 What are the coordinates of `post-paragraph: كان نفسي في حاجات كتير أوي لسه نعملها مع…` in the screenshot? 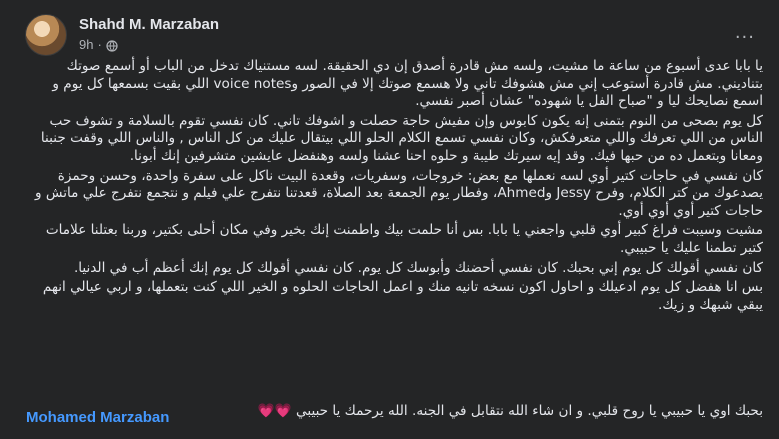 It's located at (399, 193).